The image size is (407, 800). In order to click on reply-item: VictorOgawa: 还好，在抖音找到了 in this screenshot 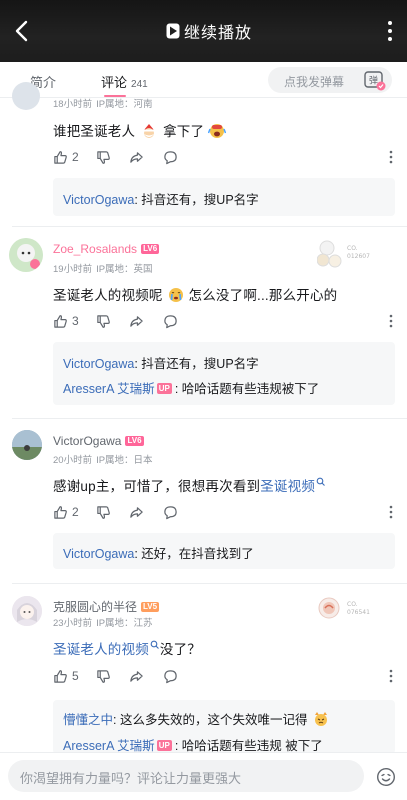, I will do `click(158, 552)`.